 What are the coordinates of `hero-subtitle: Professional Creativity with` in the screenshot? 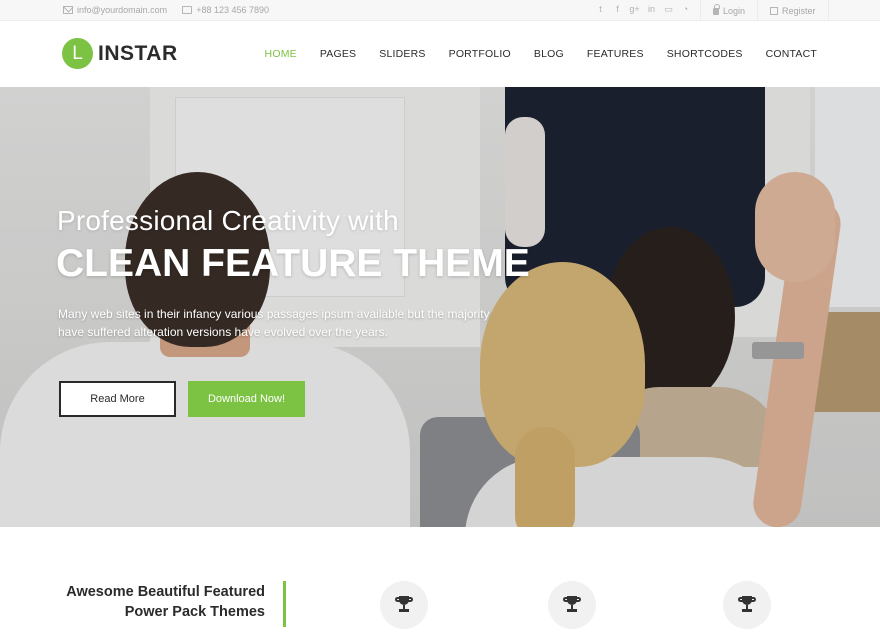 It's located at (228, 220).